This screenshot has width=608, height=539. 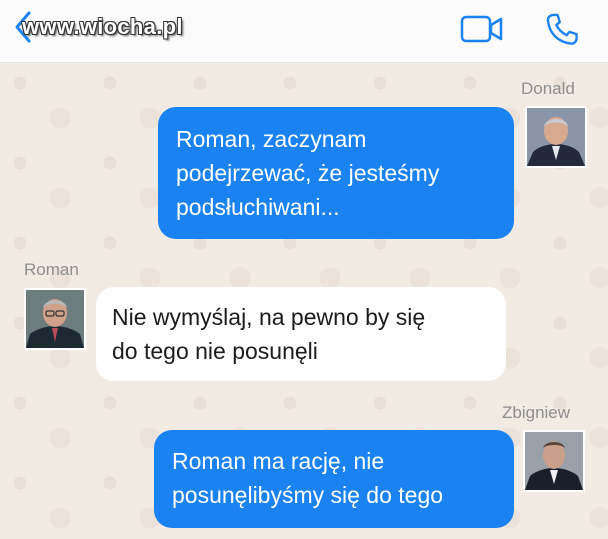 I want to click on sender-name: Roman, so click(x=51, y=269).